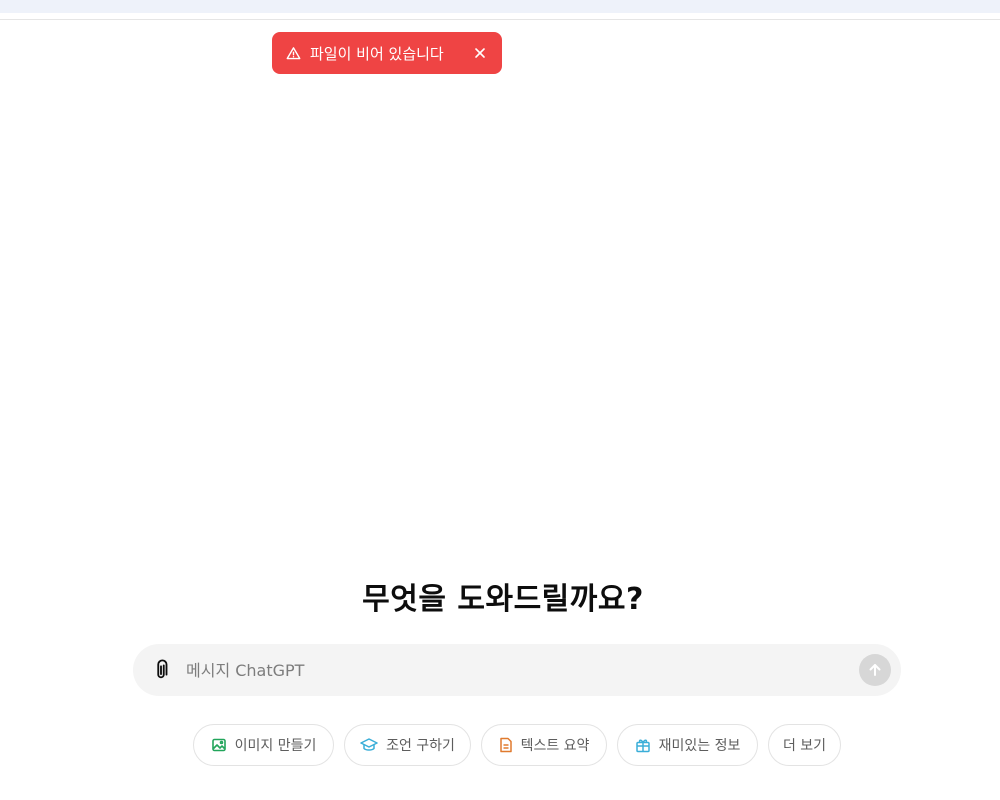 This screenshot has width=1000, height=800. Describe the element at coordinates (420, 746) in the screenshot. I see `suggestion-label: 조언 구하기` at that location.